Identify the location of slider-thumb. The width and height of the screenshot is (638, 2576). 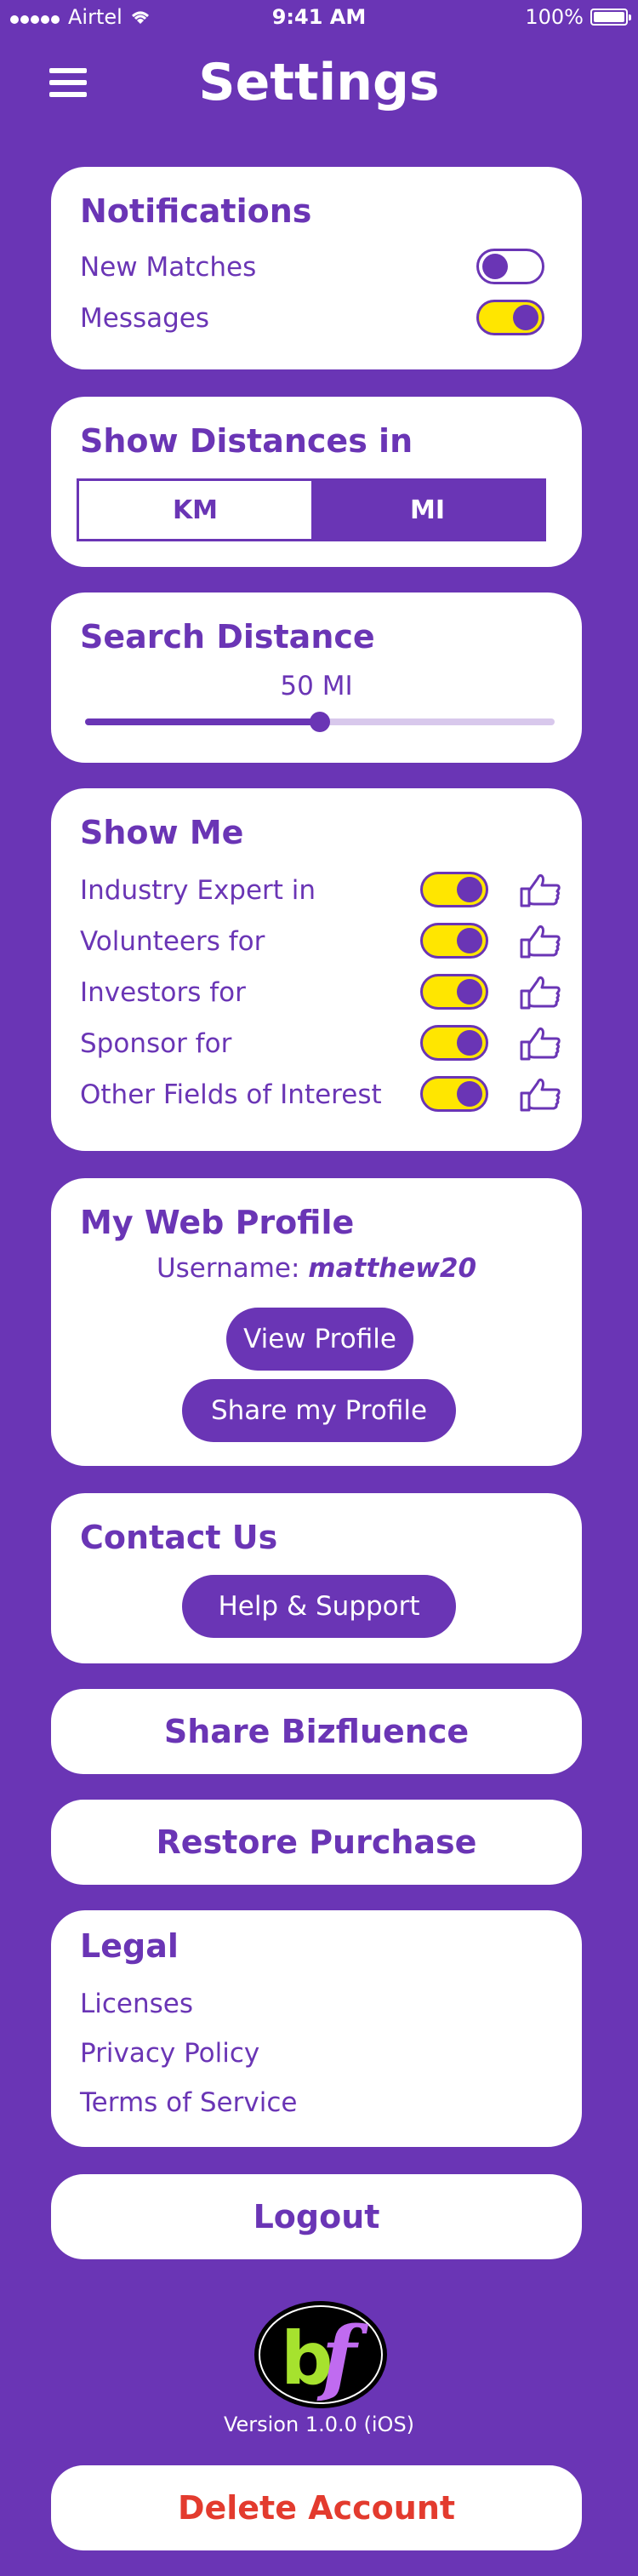
(320, 722).